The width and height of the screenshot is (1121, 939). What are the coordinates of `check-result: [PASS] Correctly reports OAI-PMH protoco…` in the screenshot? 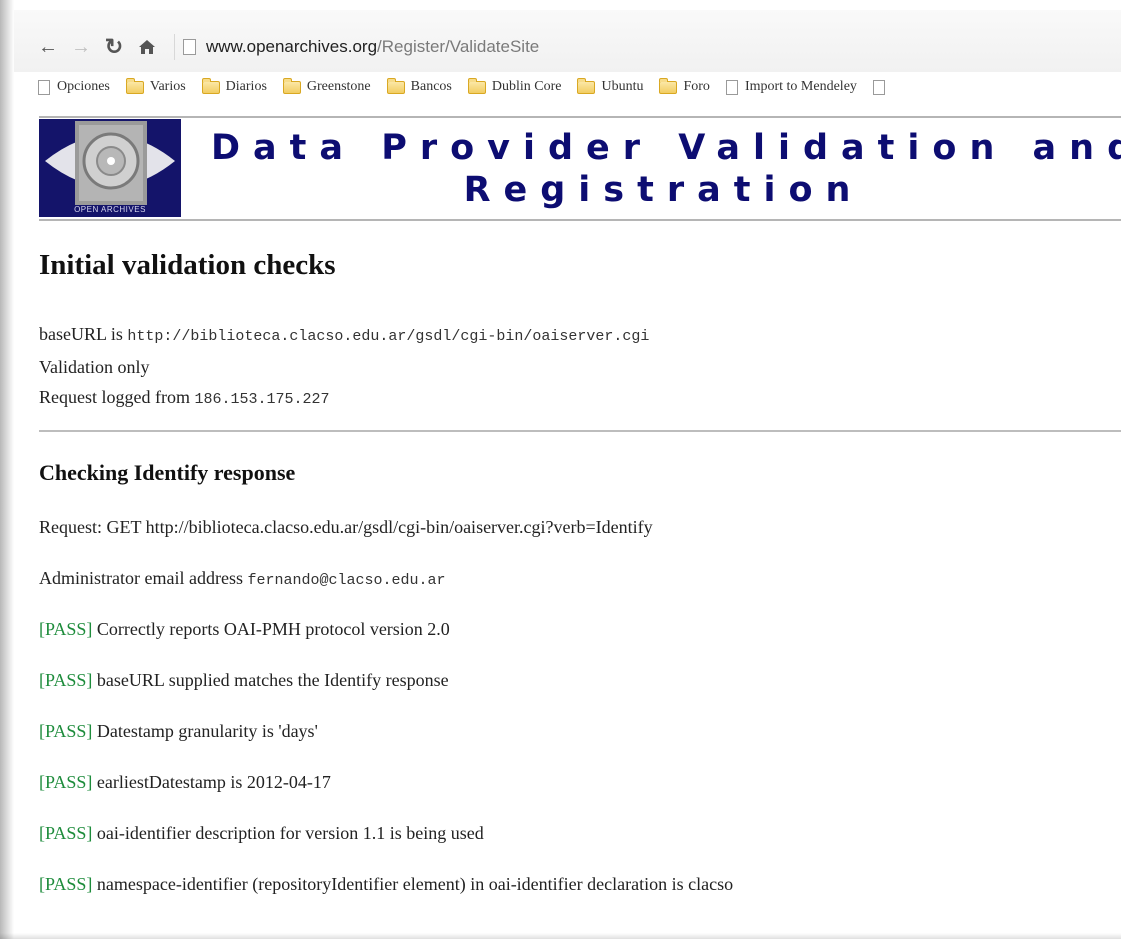 It's located at (386, 629).